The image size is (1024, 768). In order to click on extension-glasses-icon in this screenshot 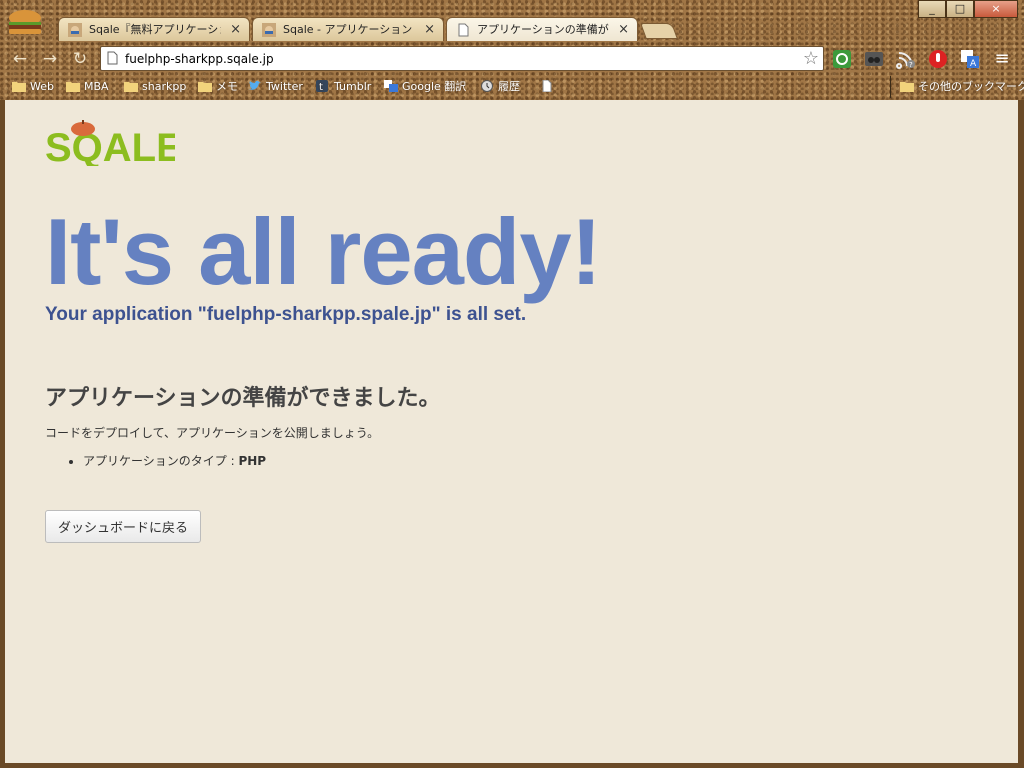, I will do `click(874, 59)`.